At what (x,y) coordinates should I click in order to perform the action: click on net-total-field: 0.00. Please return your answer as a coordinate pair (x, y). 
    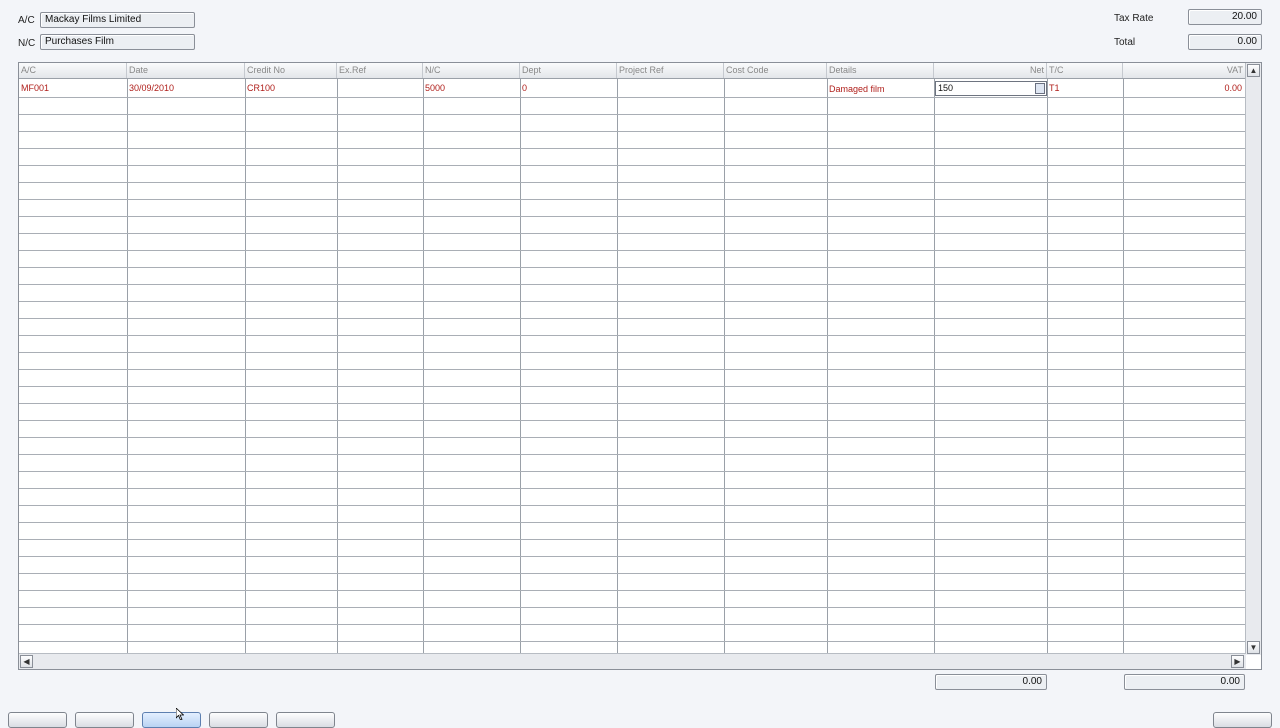
    Looking at the image, I should click on (991, 682).